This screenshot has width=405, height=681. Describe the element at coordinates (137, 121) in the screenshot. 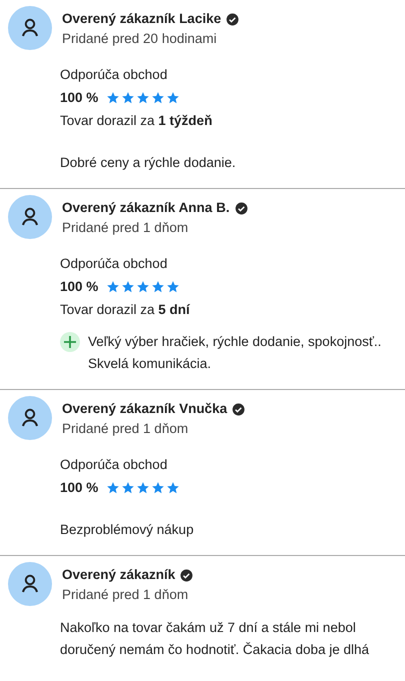

I see `delivery-time: Tovar dorazil za 1 týždeň` at that location.